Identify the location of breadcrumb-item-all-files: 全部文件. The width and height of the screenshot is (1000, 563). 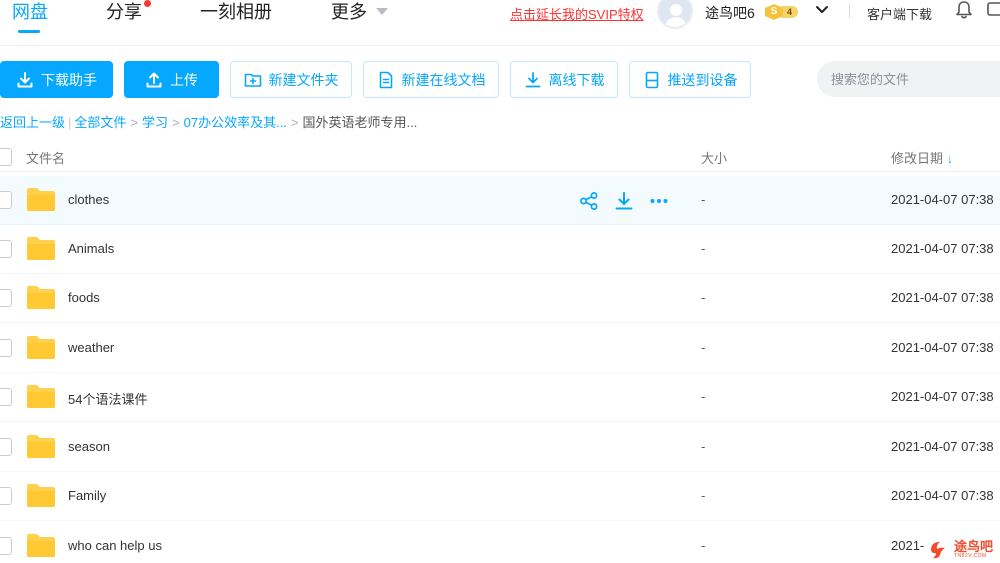
(100, 122).